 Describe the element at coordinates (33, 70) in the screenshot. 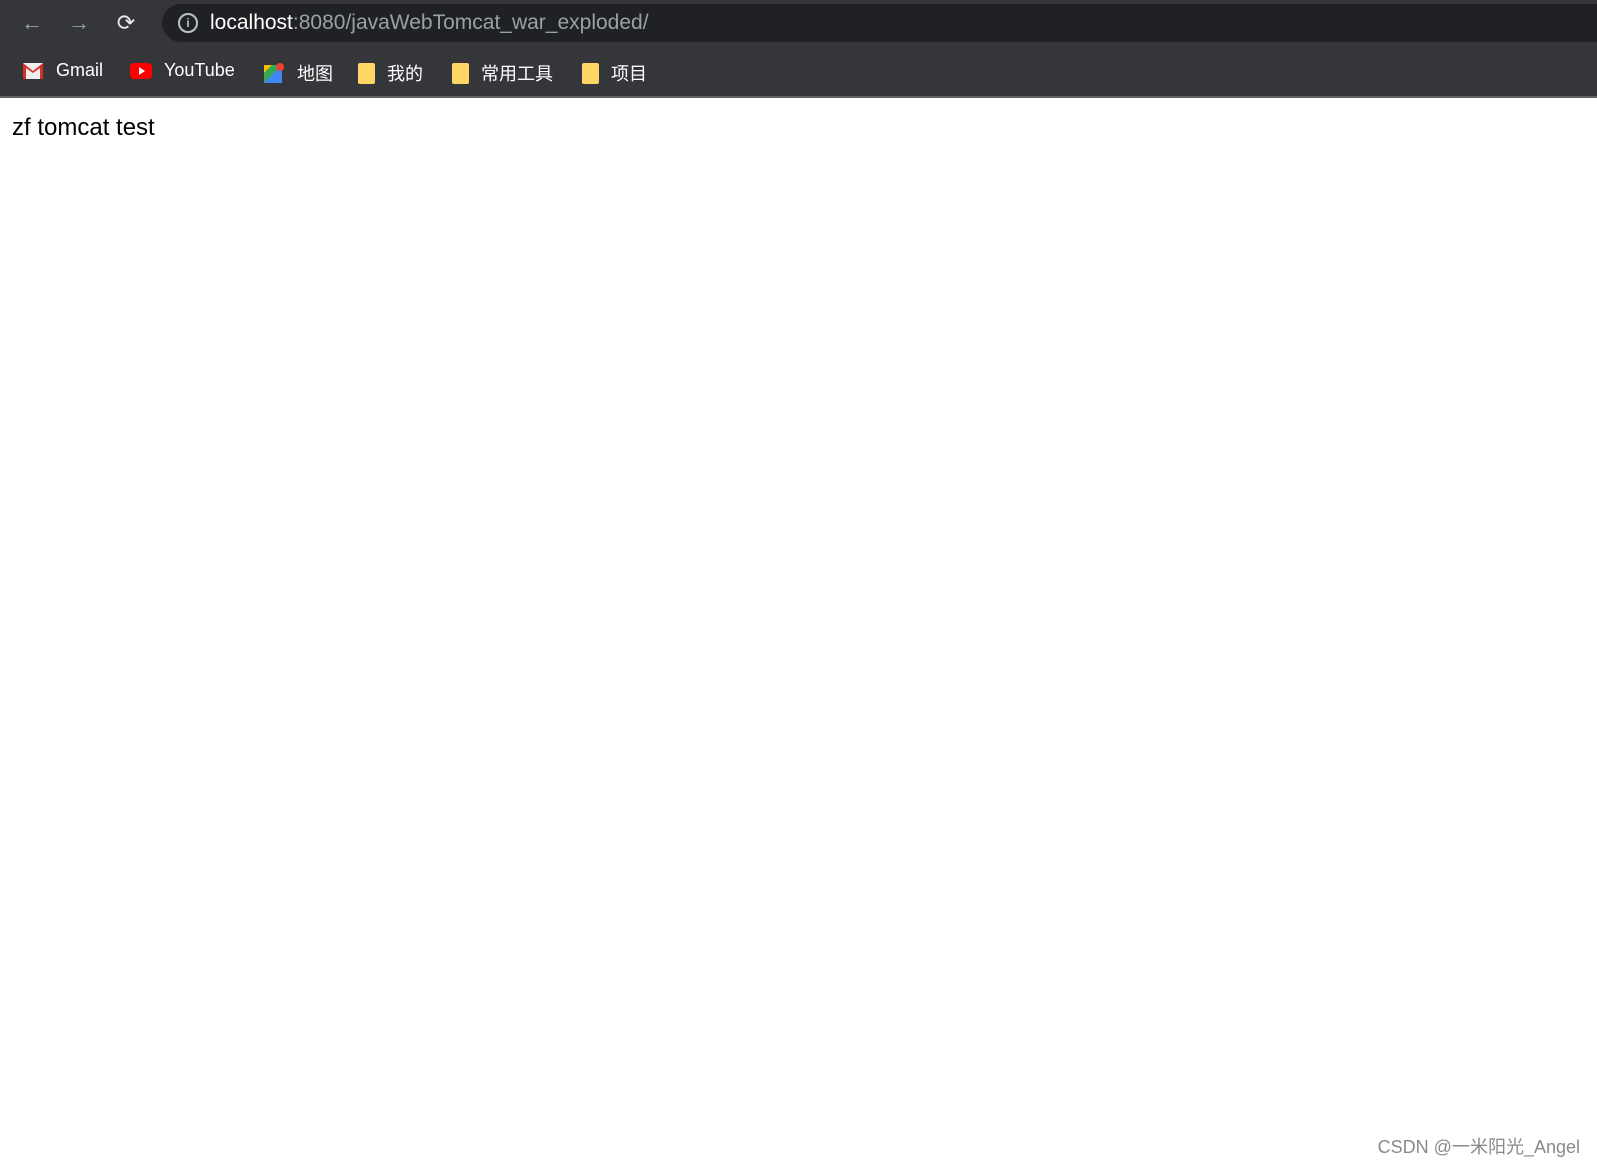

I see `gmail-icon` at that location.